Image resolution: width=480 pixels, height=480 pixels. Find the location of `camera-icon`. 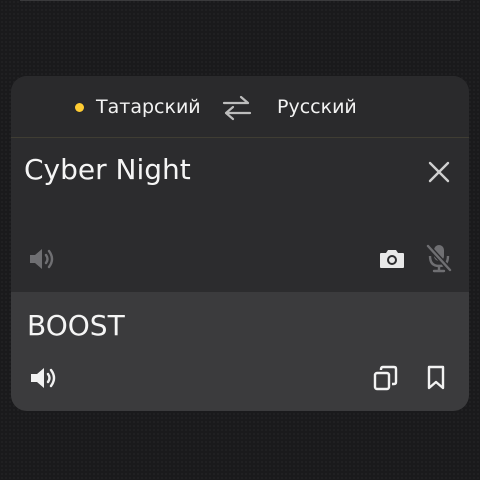

camera-icon is located at coordinates (392, 259).